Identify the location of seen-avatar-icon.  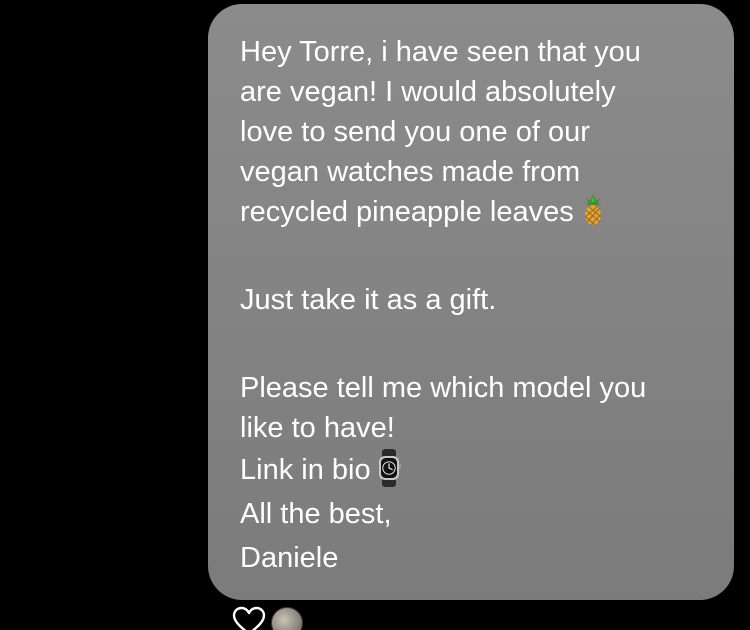
(287, 618).